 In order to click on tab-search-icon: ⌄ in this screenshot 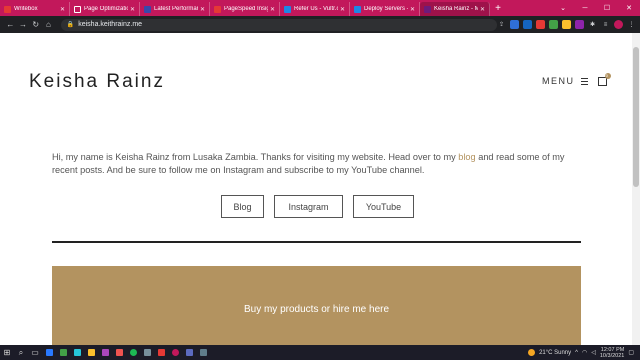, I will do `click(563, 8)`.